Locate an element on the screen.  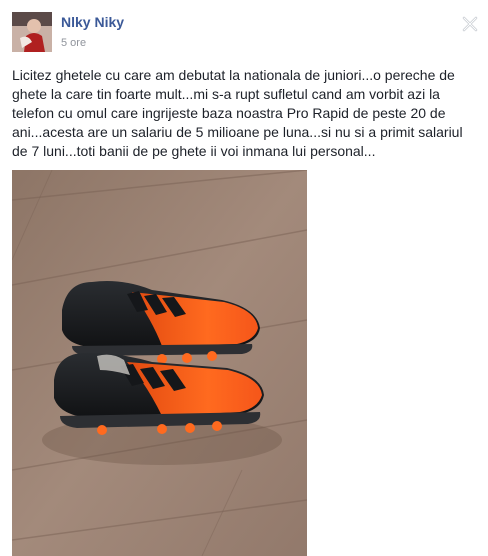
avatar-image is located at coordinates (32, 32).